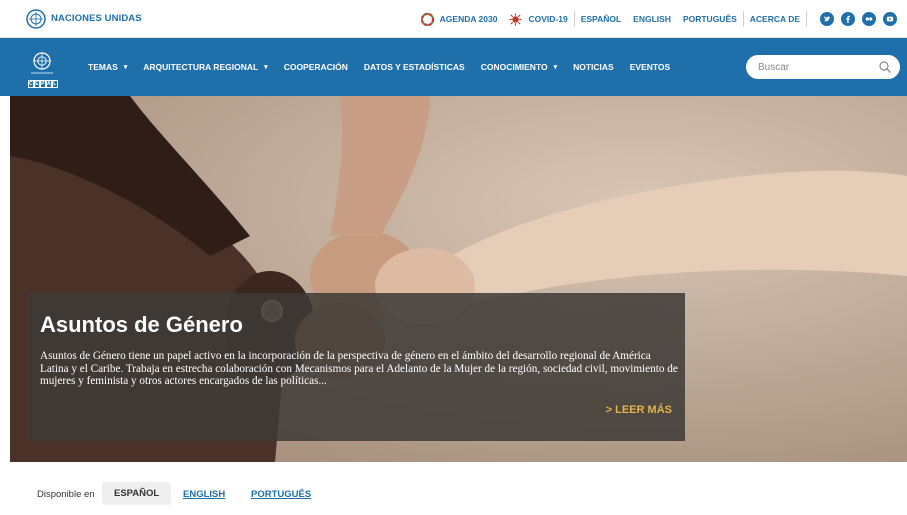 This screenshot has height=515, width=907. I want to click on nav-item-noticias: NOTICIAS, so click(593, 67).